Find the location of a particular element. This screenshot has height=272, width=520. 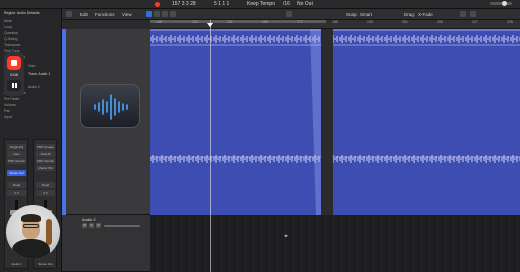

playhead-position: 157 3 3 28 is located at coordinates (184, 4).